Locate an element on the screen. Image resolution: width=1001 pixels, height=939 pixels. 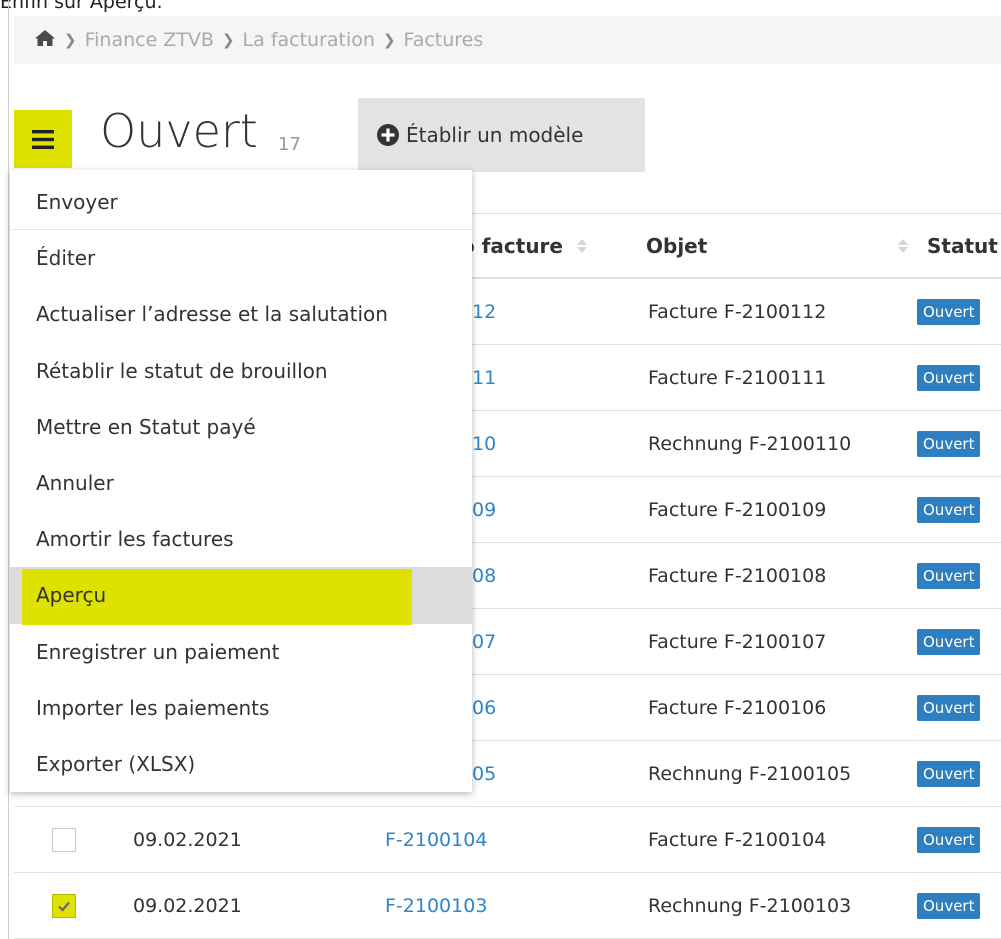
plus-circle-icon is located at coordinates (388, 135).